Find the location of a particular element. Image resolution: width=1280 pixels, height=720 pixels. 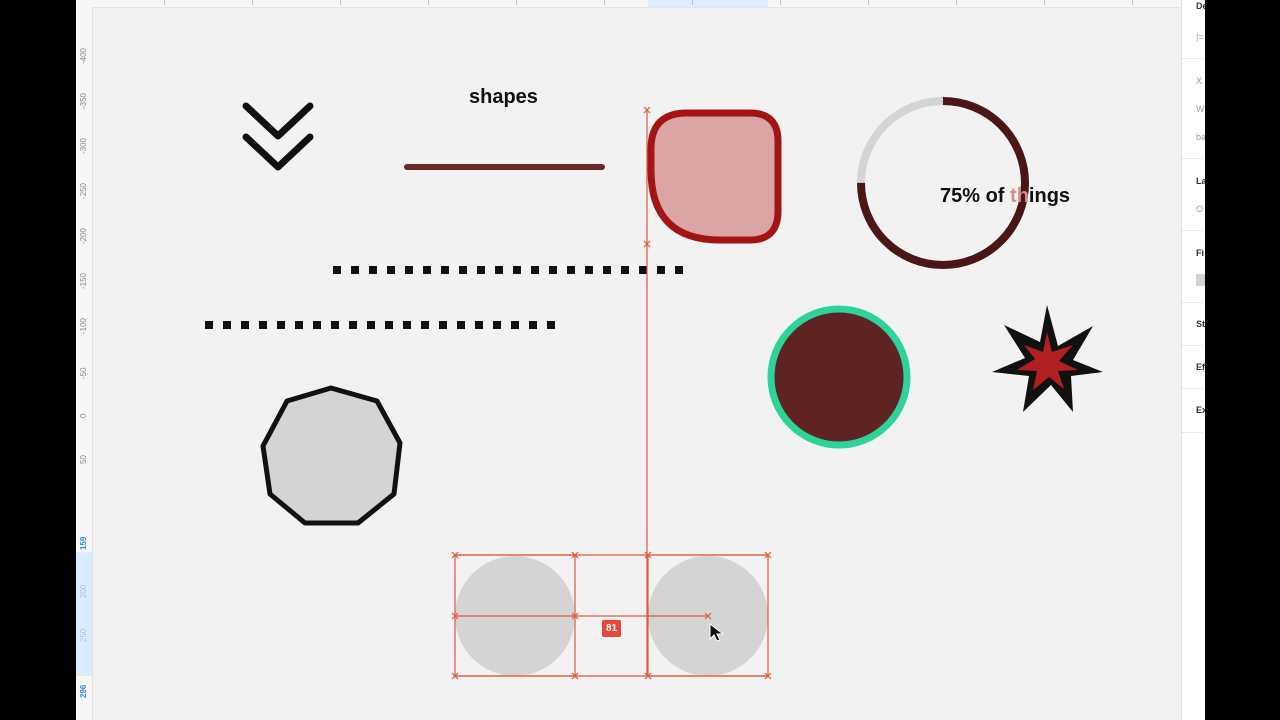

panel-design-tab: De is located at coordinates (1200, 6).